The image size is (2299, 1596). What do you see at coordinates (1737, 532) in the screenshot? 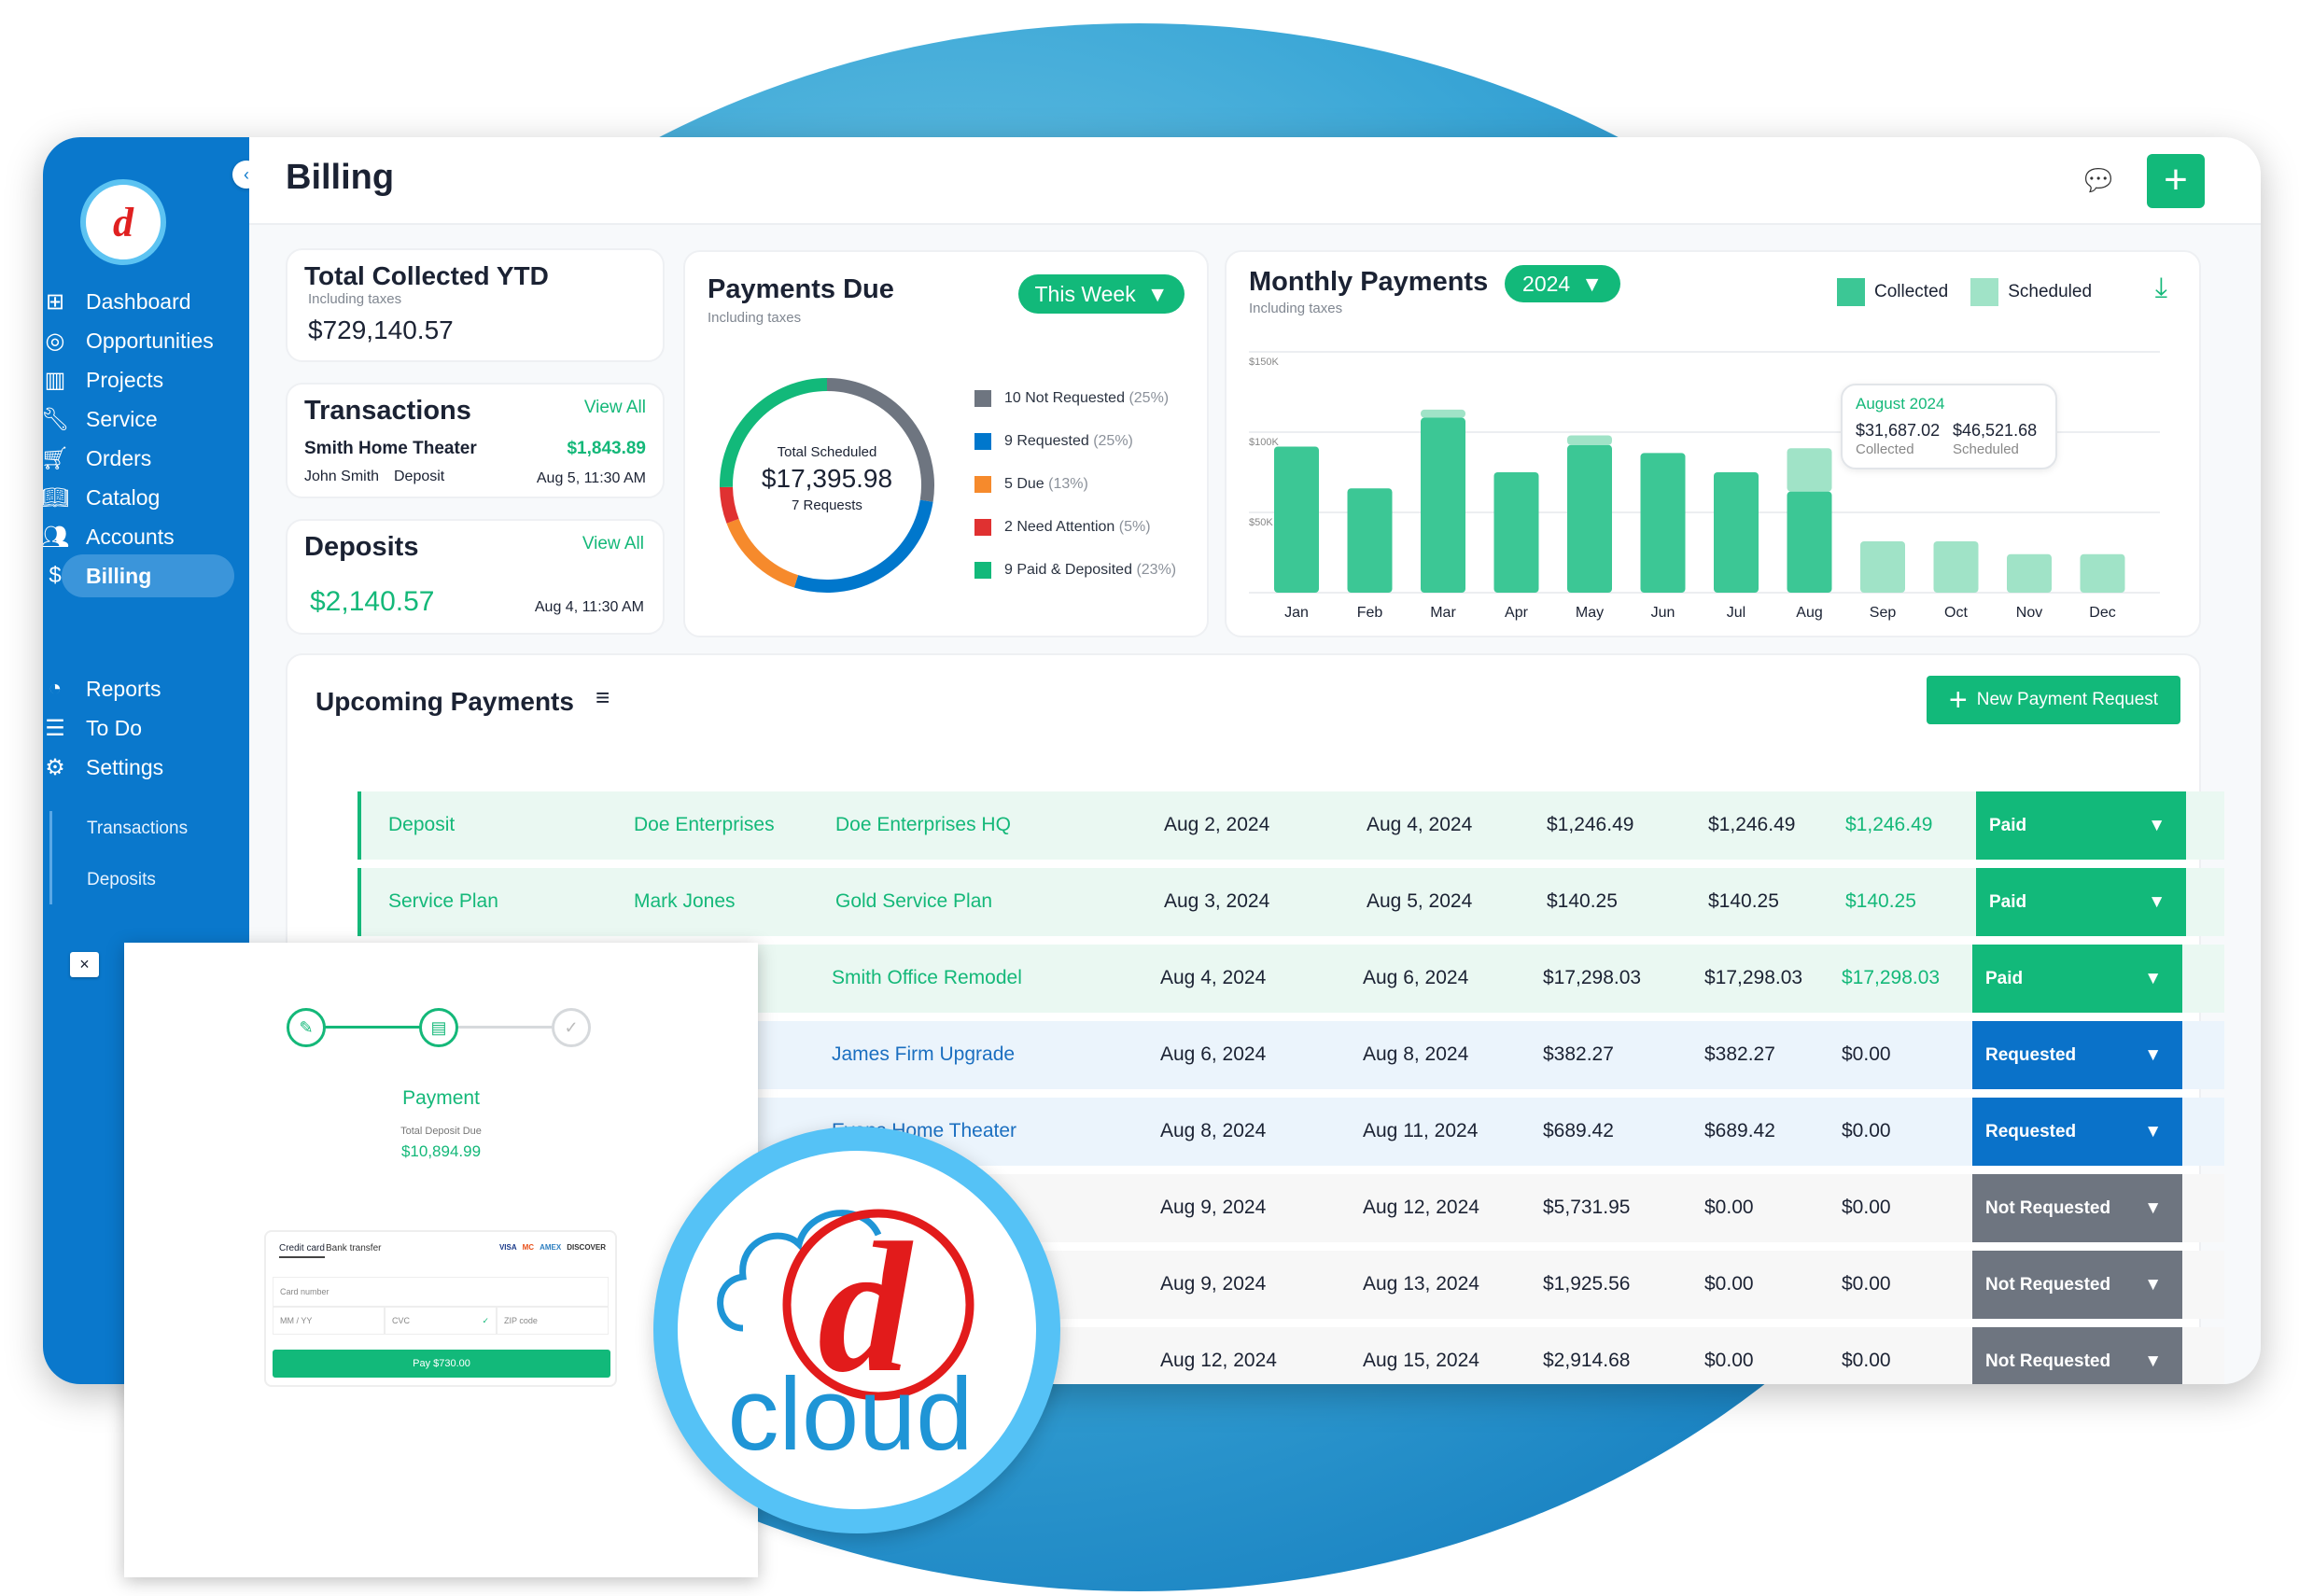
I see `bar-collected-jul` at bounding box center [1737, 532].